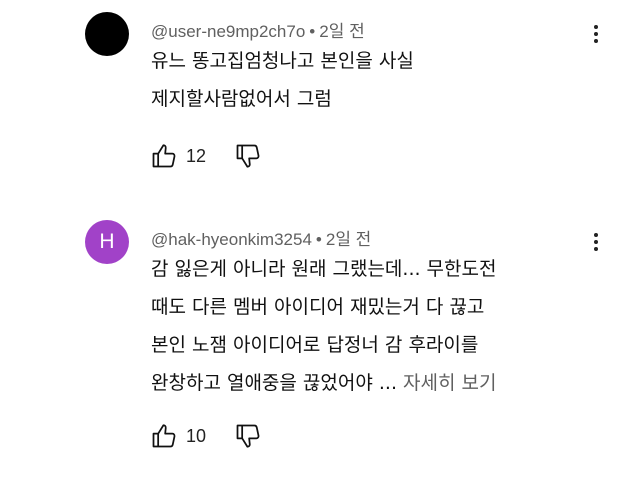 Image resolution: width=640 pixels, height=492 pixels. I want to click on like-count: 10, so click(196, 435).